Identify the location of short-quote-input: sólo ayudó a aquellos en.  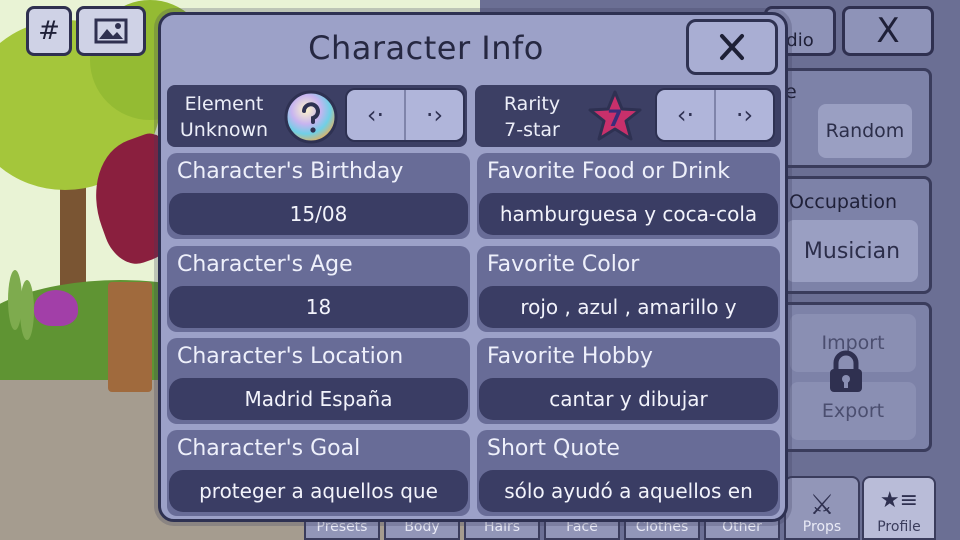
(628, 491).